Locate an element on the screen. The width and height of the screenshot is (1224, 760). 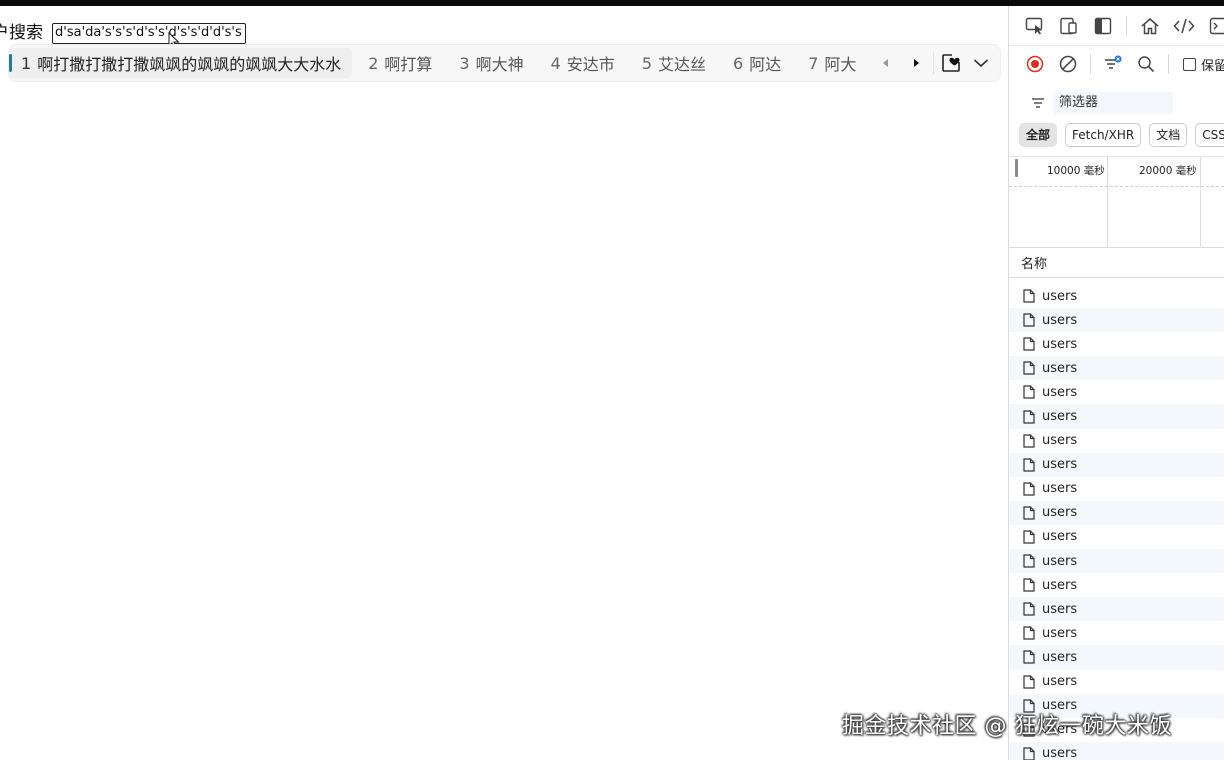
filter-input: 筛选器 is located at coordinates (1113, 103).